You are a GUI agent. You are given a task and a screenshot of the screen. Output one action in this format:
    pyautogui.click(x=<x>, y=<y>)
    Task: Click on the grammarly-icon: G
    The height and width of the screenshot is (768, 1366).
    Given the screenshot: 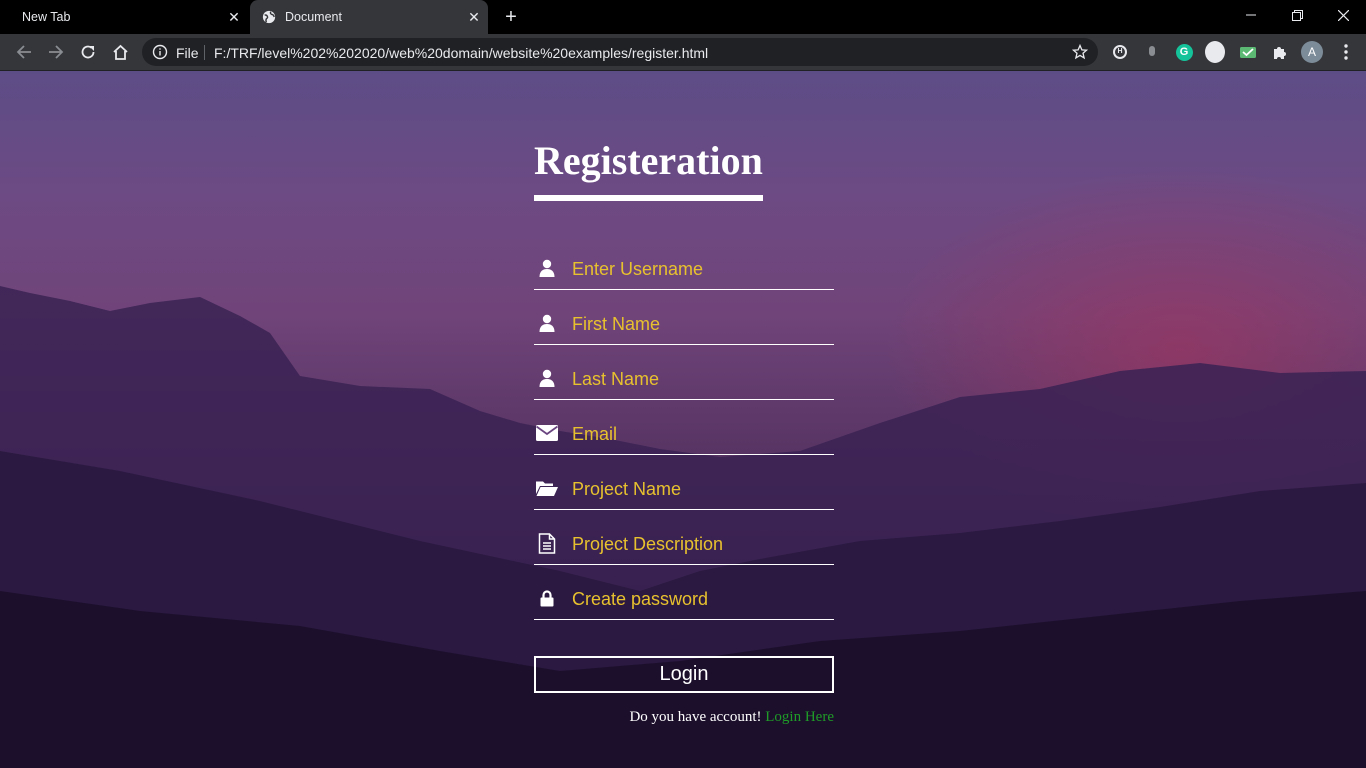 What is the action you would take?
    pyautogui.click(x=1184, y=52)
    